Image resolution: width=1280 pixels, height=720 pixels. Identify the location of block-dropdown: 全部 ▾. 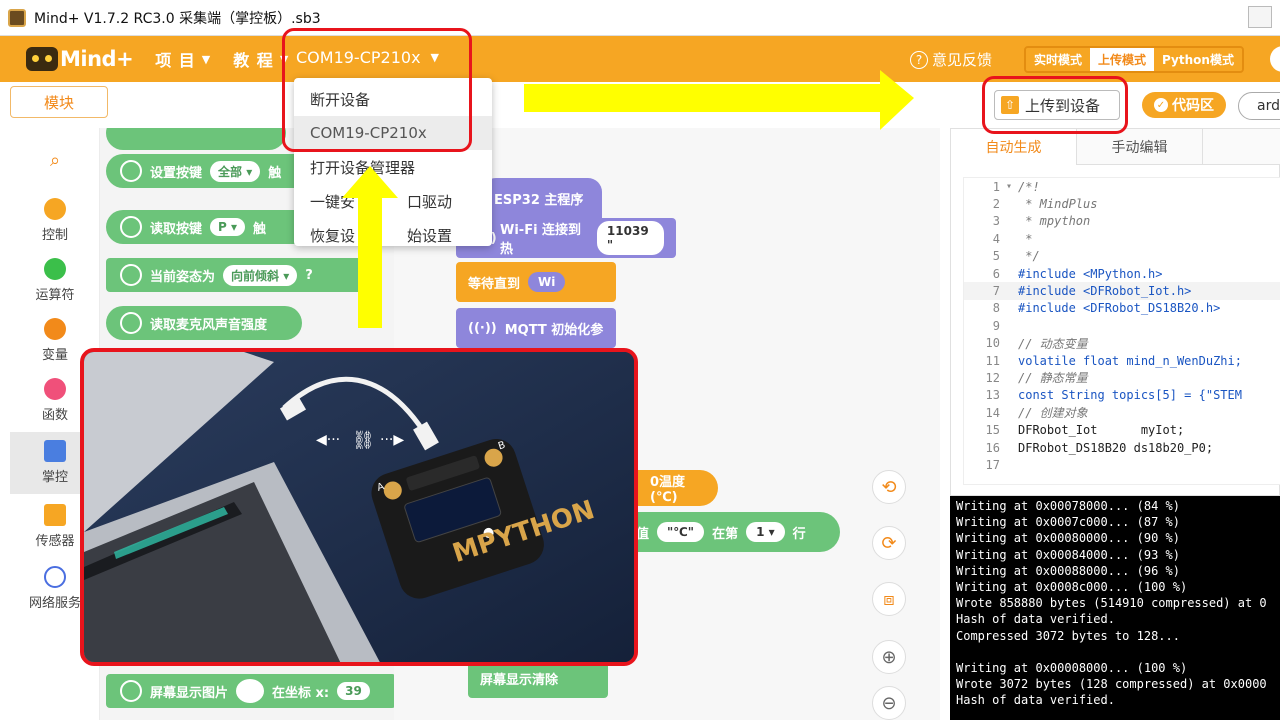
(235, 171).